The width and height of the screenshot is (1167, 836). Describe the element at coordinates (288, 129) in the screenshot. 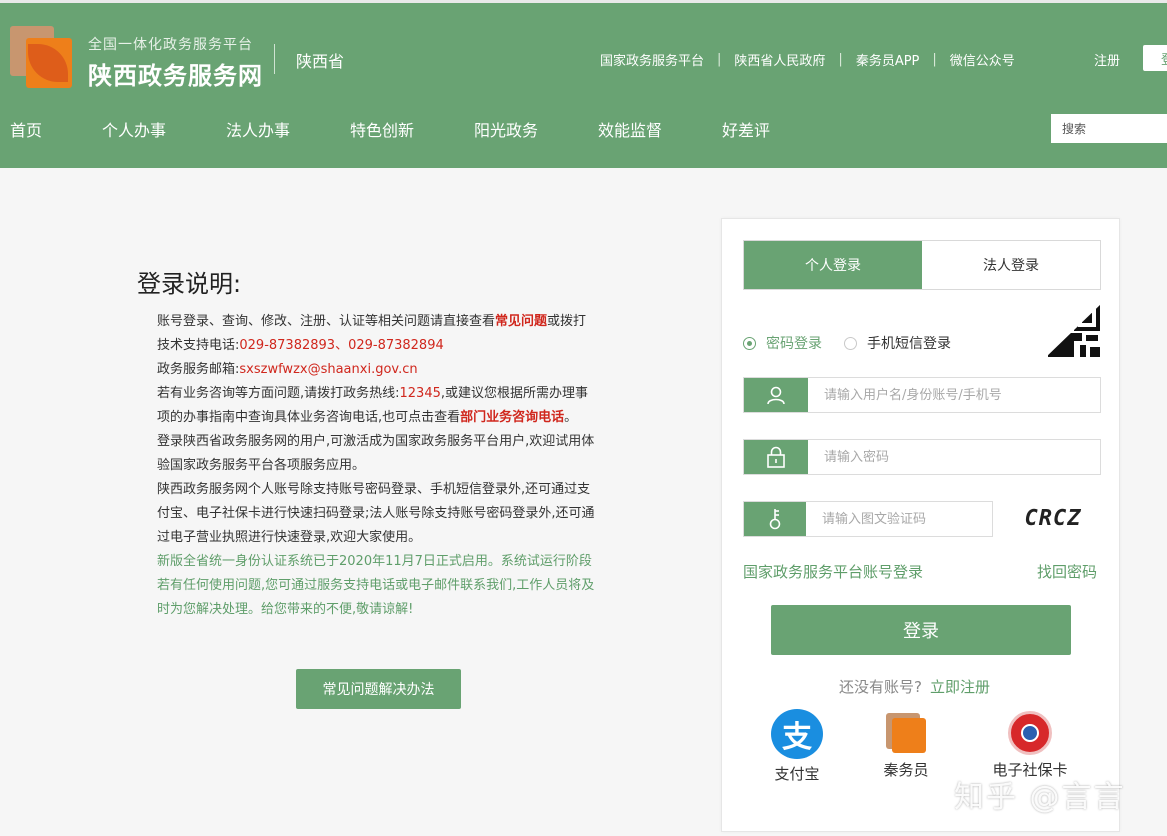

I see `nav-corporate: 法人办事` at that location.